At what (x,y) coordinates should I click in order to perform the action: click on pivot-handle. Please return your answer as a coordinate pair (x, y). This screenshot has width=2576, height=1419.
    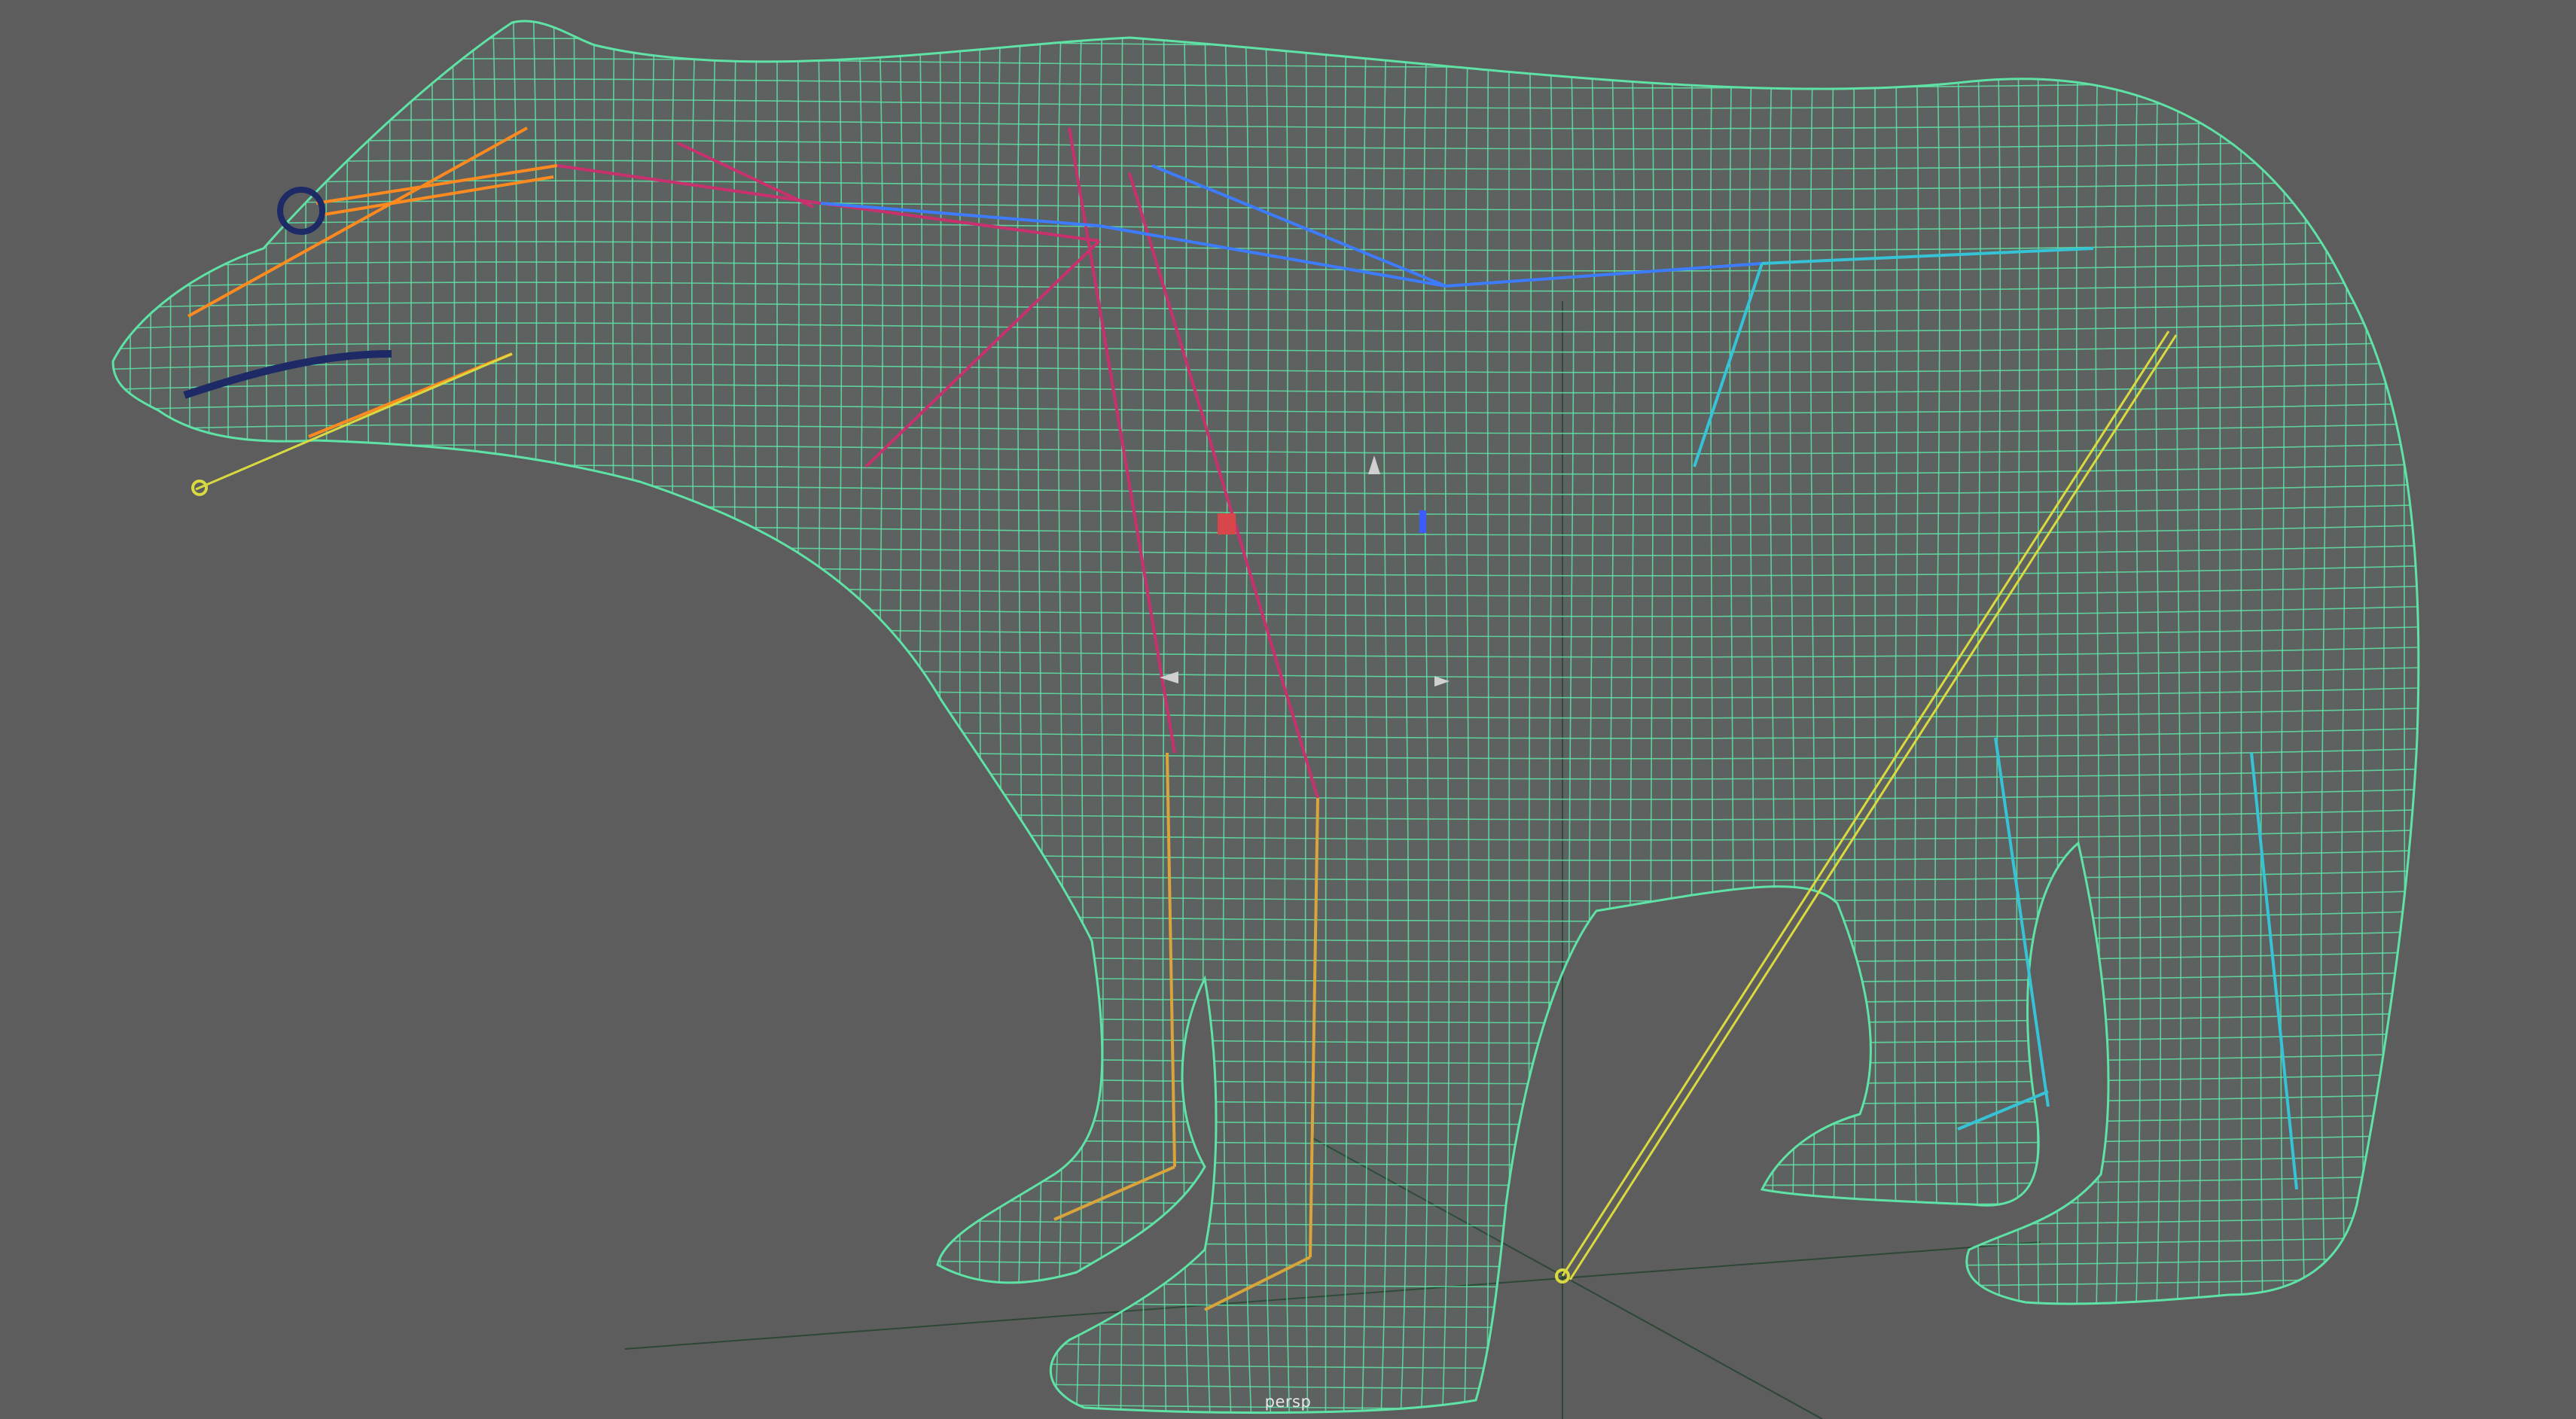
    Looking at the image, I should click on (1227, 523).